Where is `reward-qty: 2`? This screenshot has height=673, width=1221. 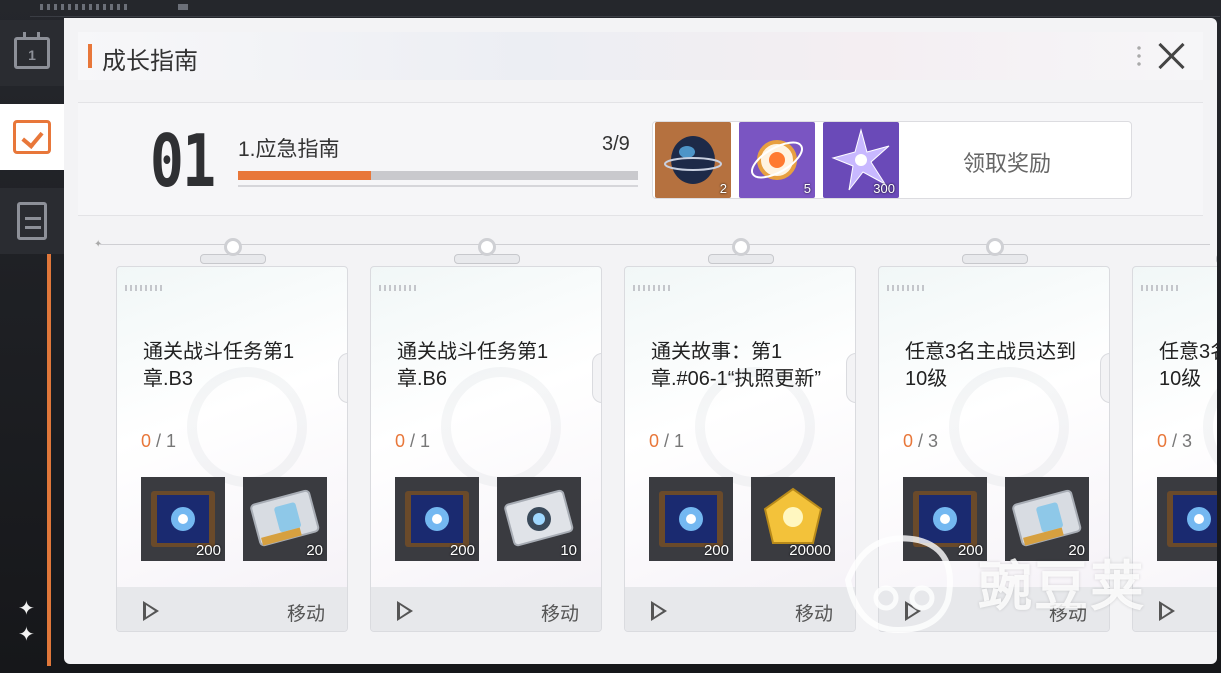
reward-qty: 2 is located at coordinates (723, 188).